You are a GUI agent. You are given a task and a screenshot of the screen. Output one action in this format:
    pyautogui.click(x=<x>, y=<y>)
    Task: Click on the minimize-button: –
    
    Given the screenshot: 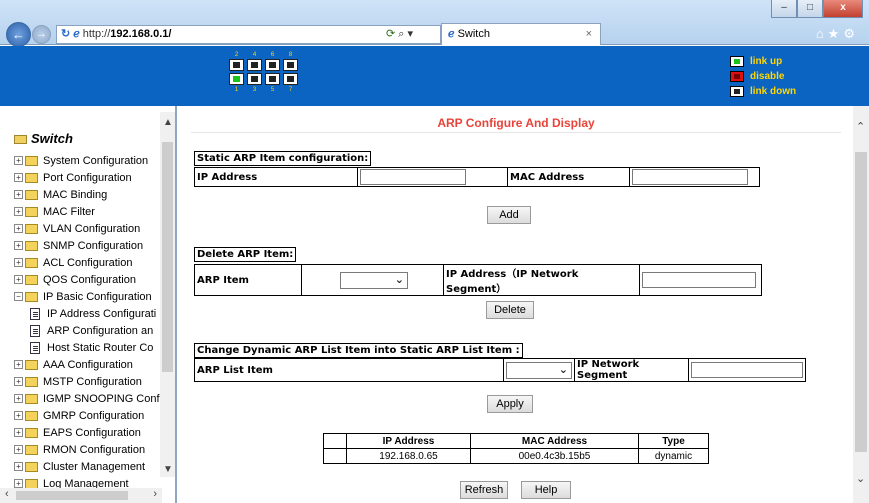 What is the action you would take?
    pyautogui.click(x=784, y=9)
    